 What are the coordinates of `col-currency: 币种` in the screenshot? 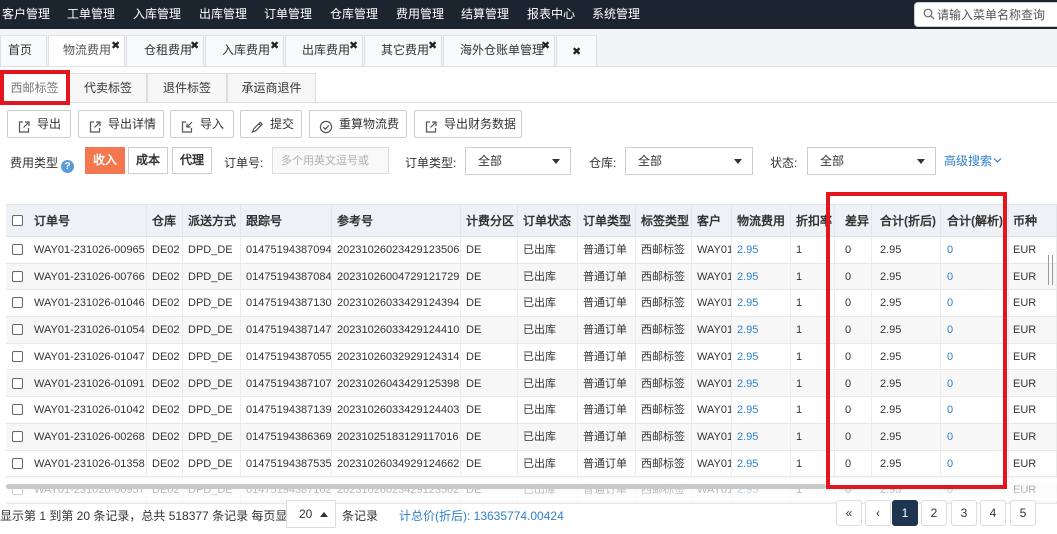 It's located at (1033, 221).